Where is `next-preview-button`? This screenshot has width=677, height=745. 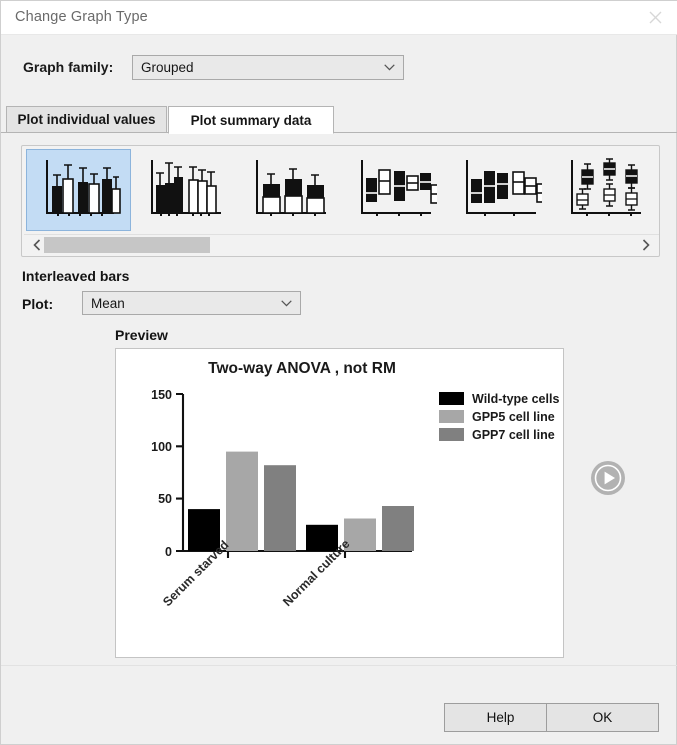 next-preview-button is located at coordinates (608, 478).